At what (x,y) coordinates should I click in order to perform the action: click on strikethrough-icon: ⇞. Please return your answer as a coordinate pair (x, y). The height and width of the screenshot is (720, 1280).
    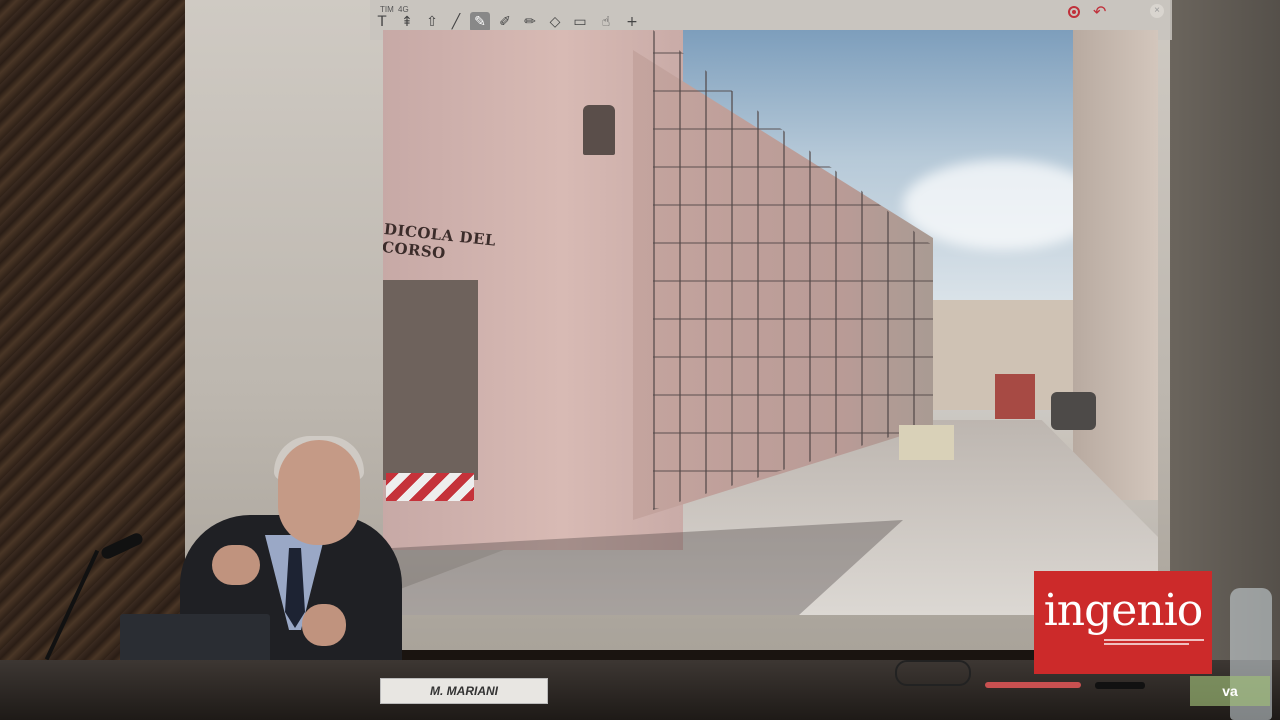
    Looking at the image, I should click on (407, 22).